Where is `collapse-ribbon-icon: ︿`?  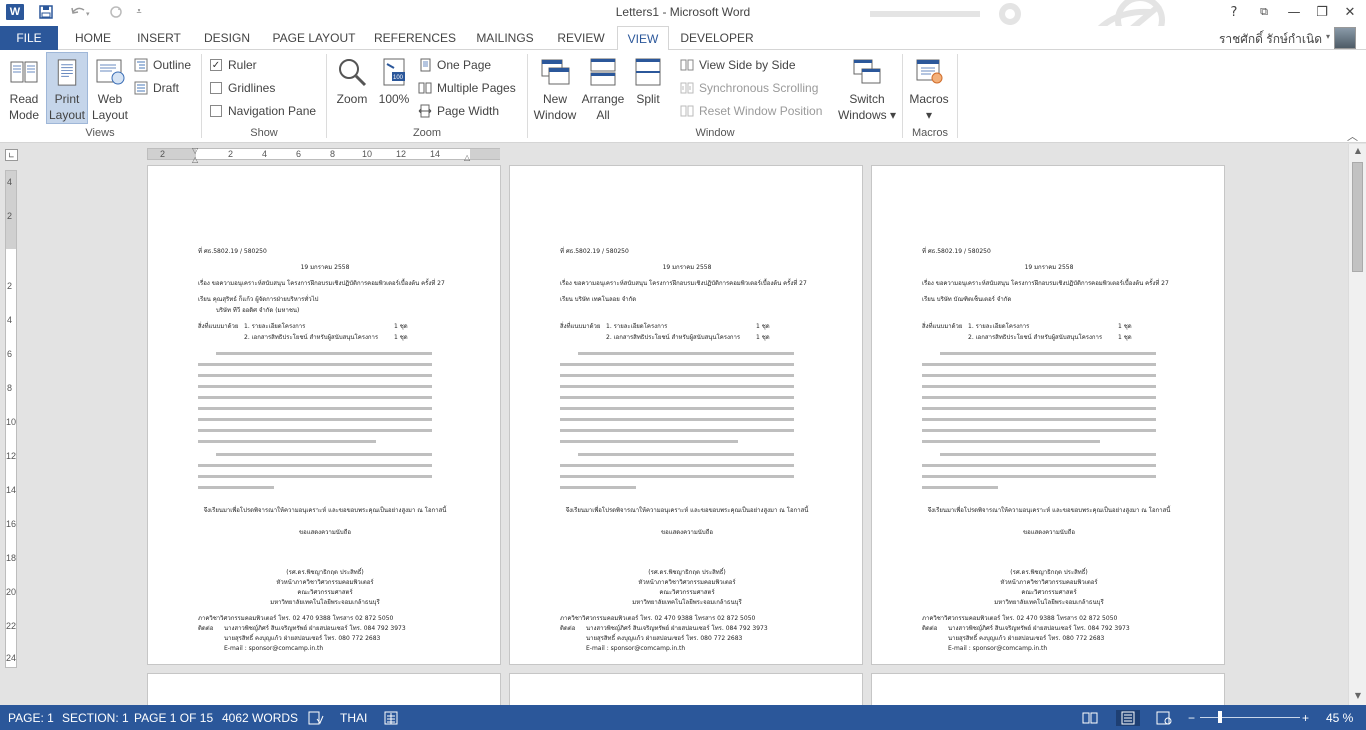 collapse-ribbon-icon: ︿ is located at coordinates (1352, 136).